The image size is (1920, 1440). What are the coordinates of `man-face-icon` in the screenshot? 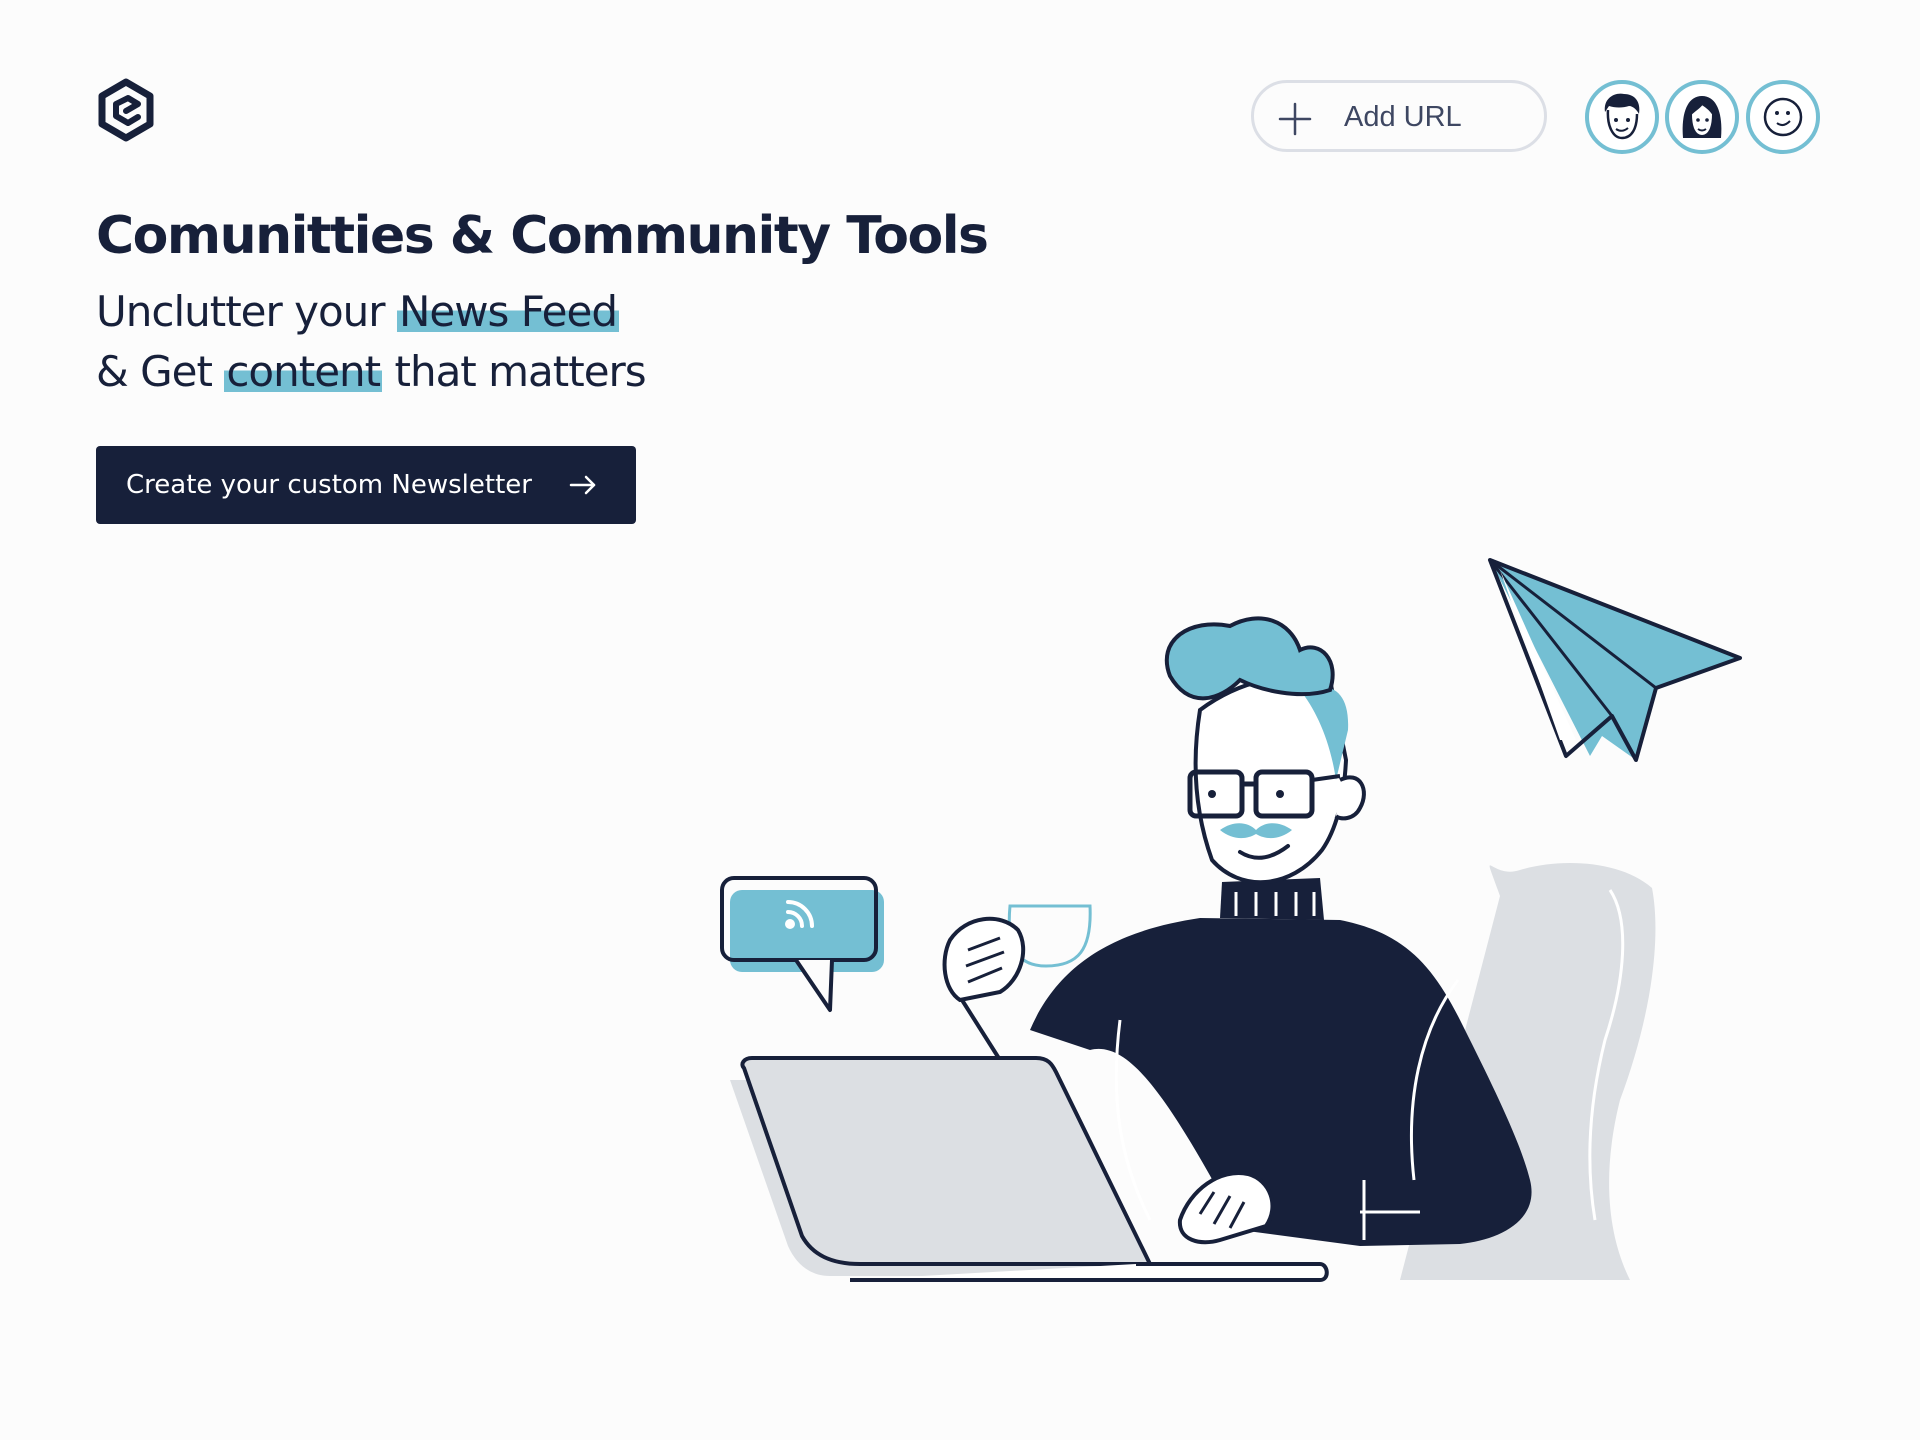 It's located at (1622, 116).